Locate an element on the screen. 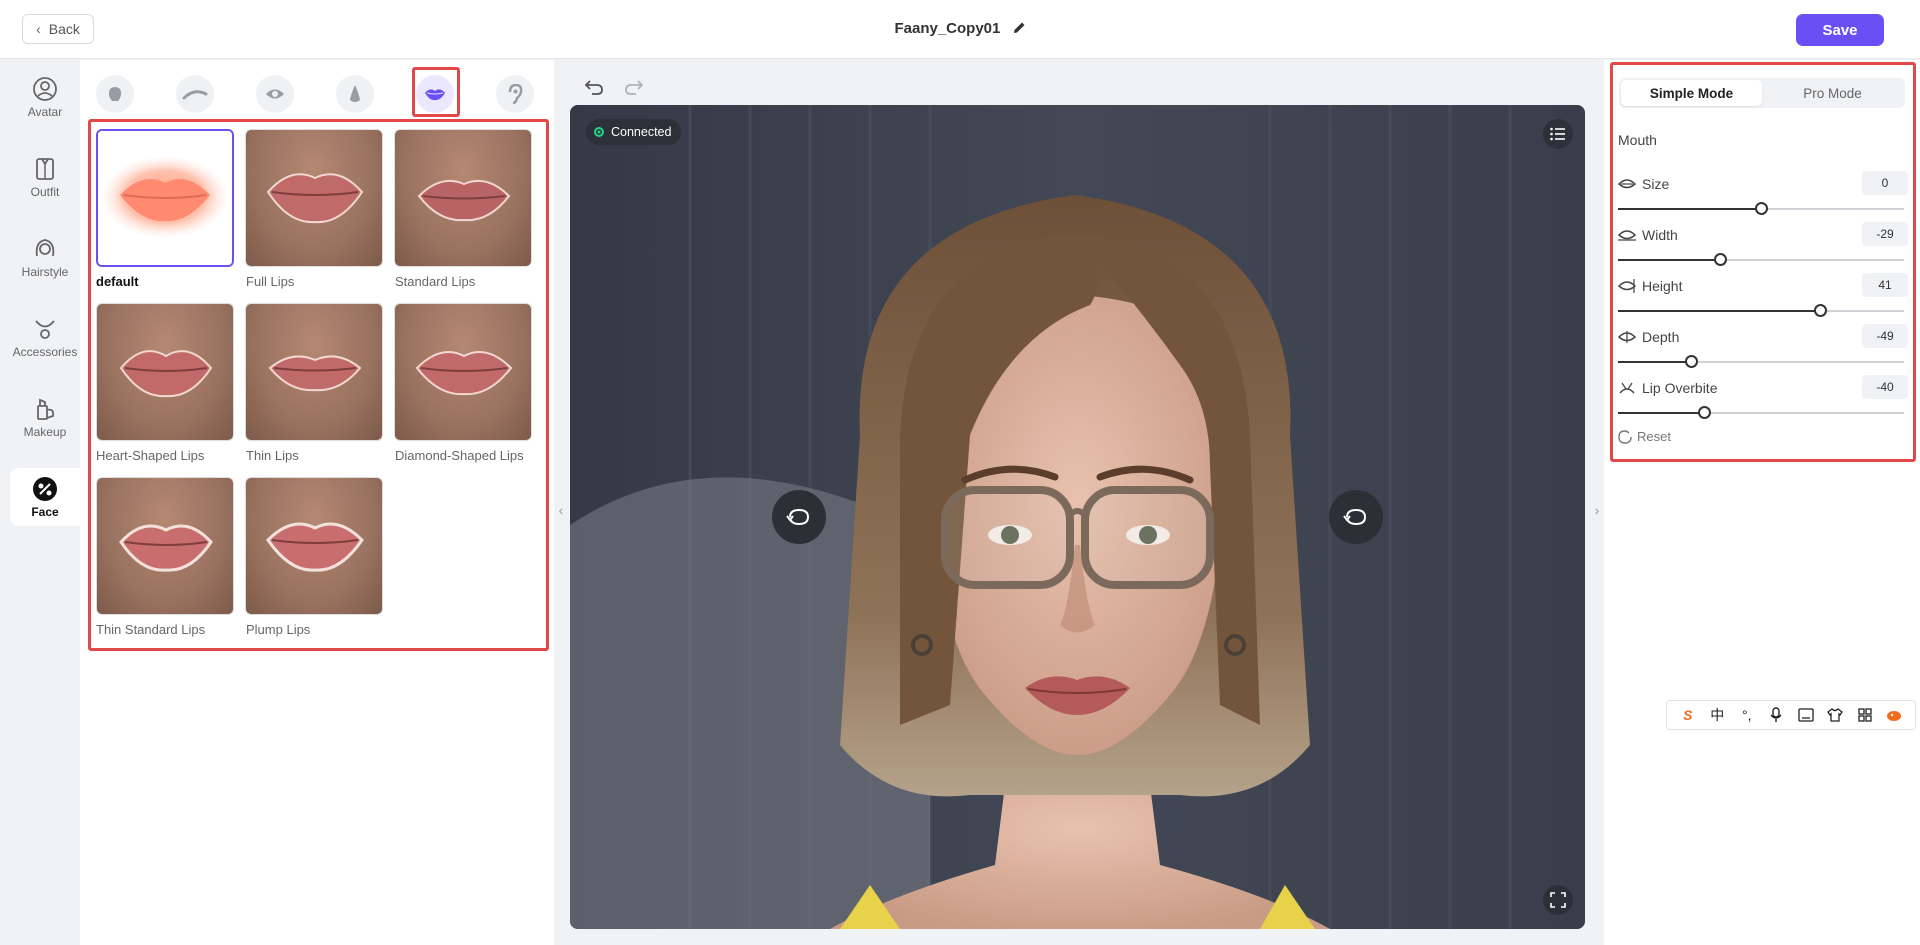 The image size is (1920, 945). mouth-width-icon is located at coordinates (1627, 235).